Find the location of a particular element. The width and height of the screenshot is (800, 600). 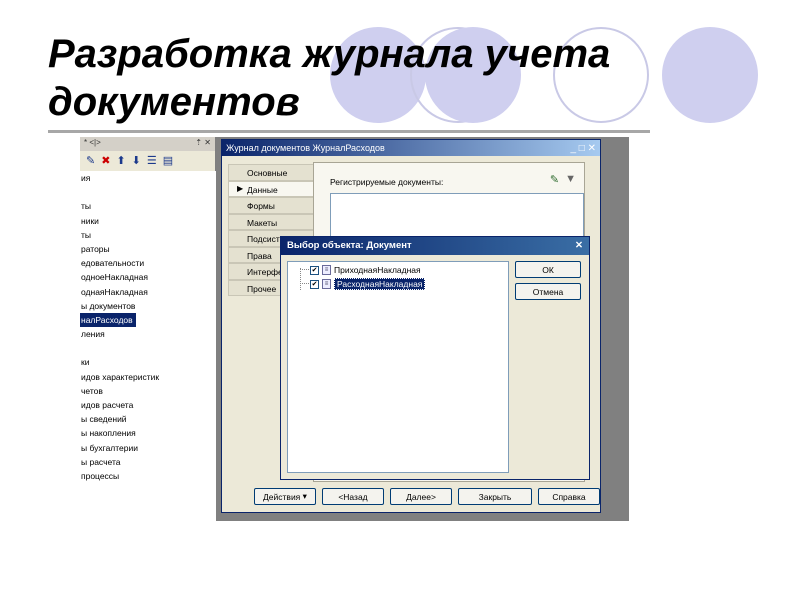

title-rule is located at coordinates (349, 131).